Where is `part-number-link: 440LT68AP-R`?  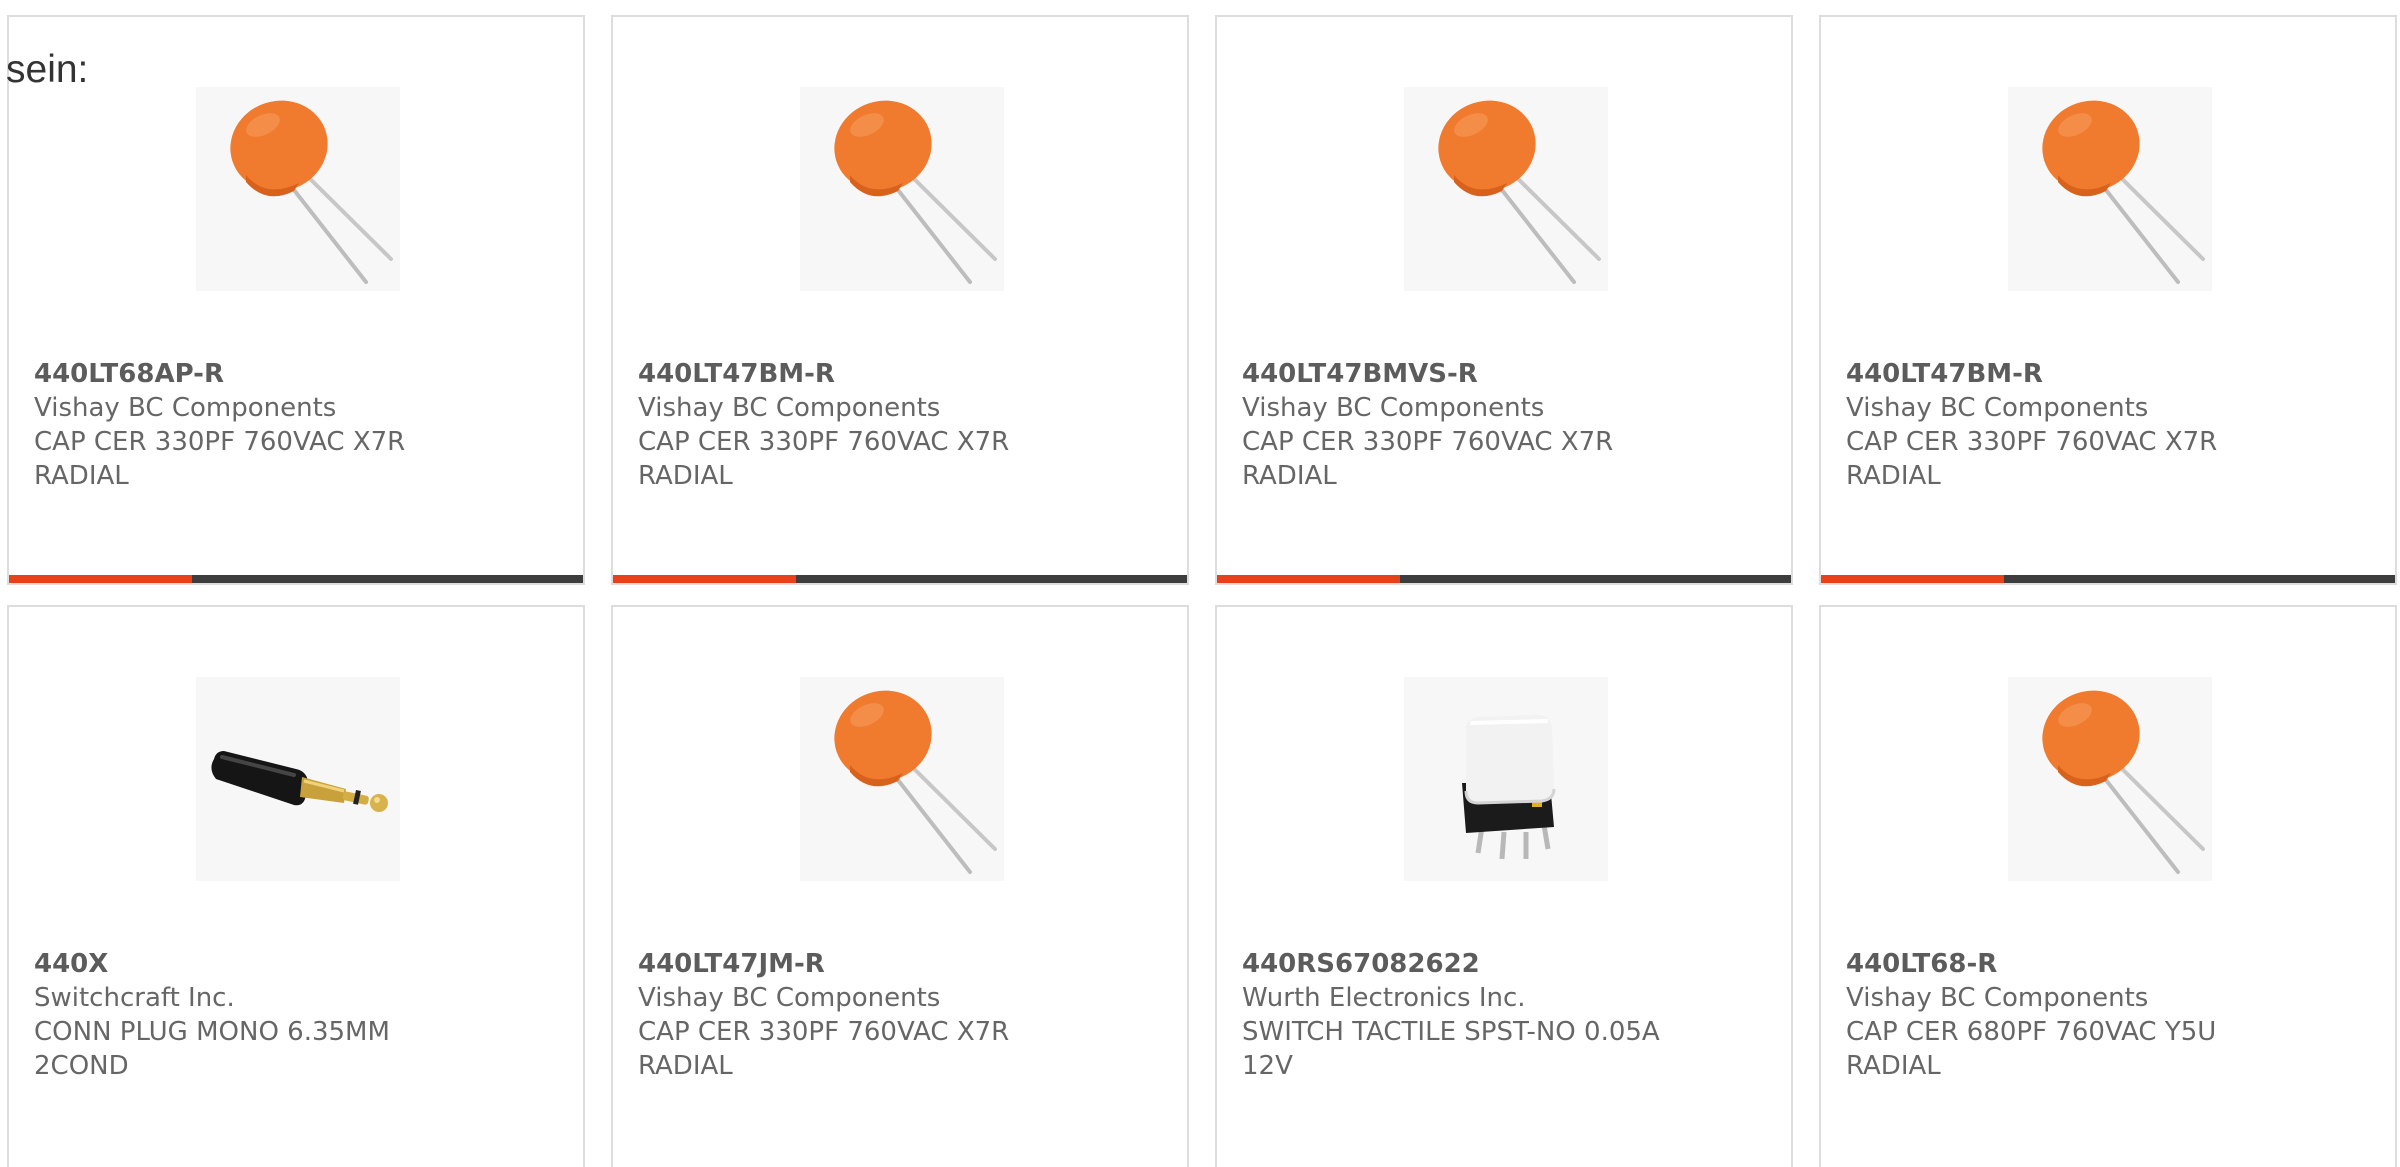
part-number-link: 440LT68AP-R is located at coordinates (294, 374).